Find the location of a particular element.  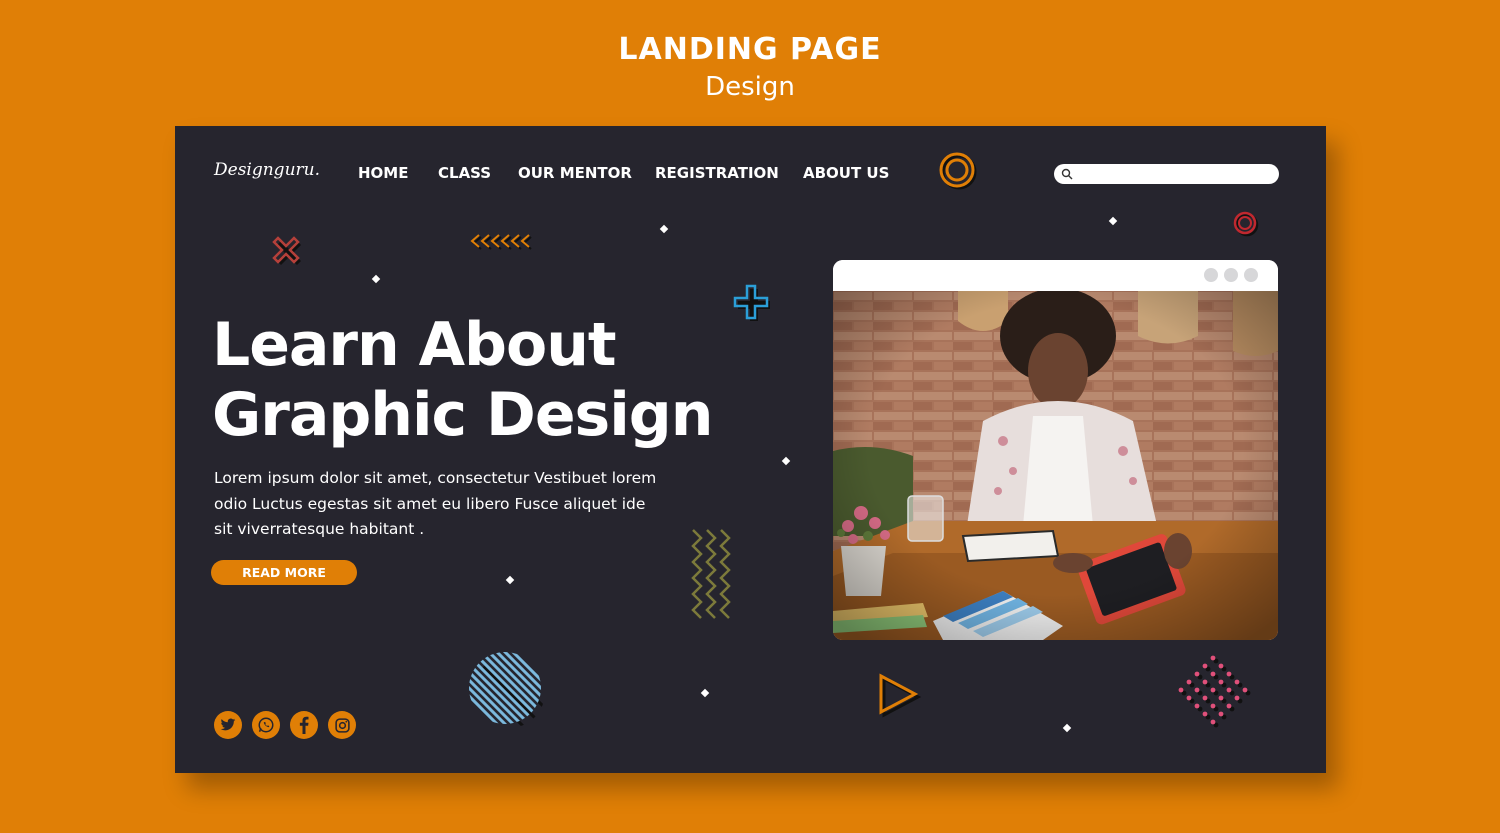

chevrons-decoration-icon is located at coordinates (501, 242).